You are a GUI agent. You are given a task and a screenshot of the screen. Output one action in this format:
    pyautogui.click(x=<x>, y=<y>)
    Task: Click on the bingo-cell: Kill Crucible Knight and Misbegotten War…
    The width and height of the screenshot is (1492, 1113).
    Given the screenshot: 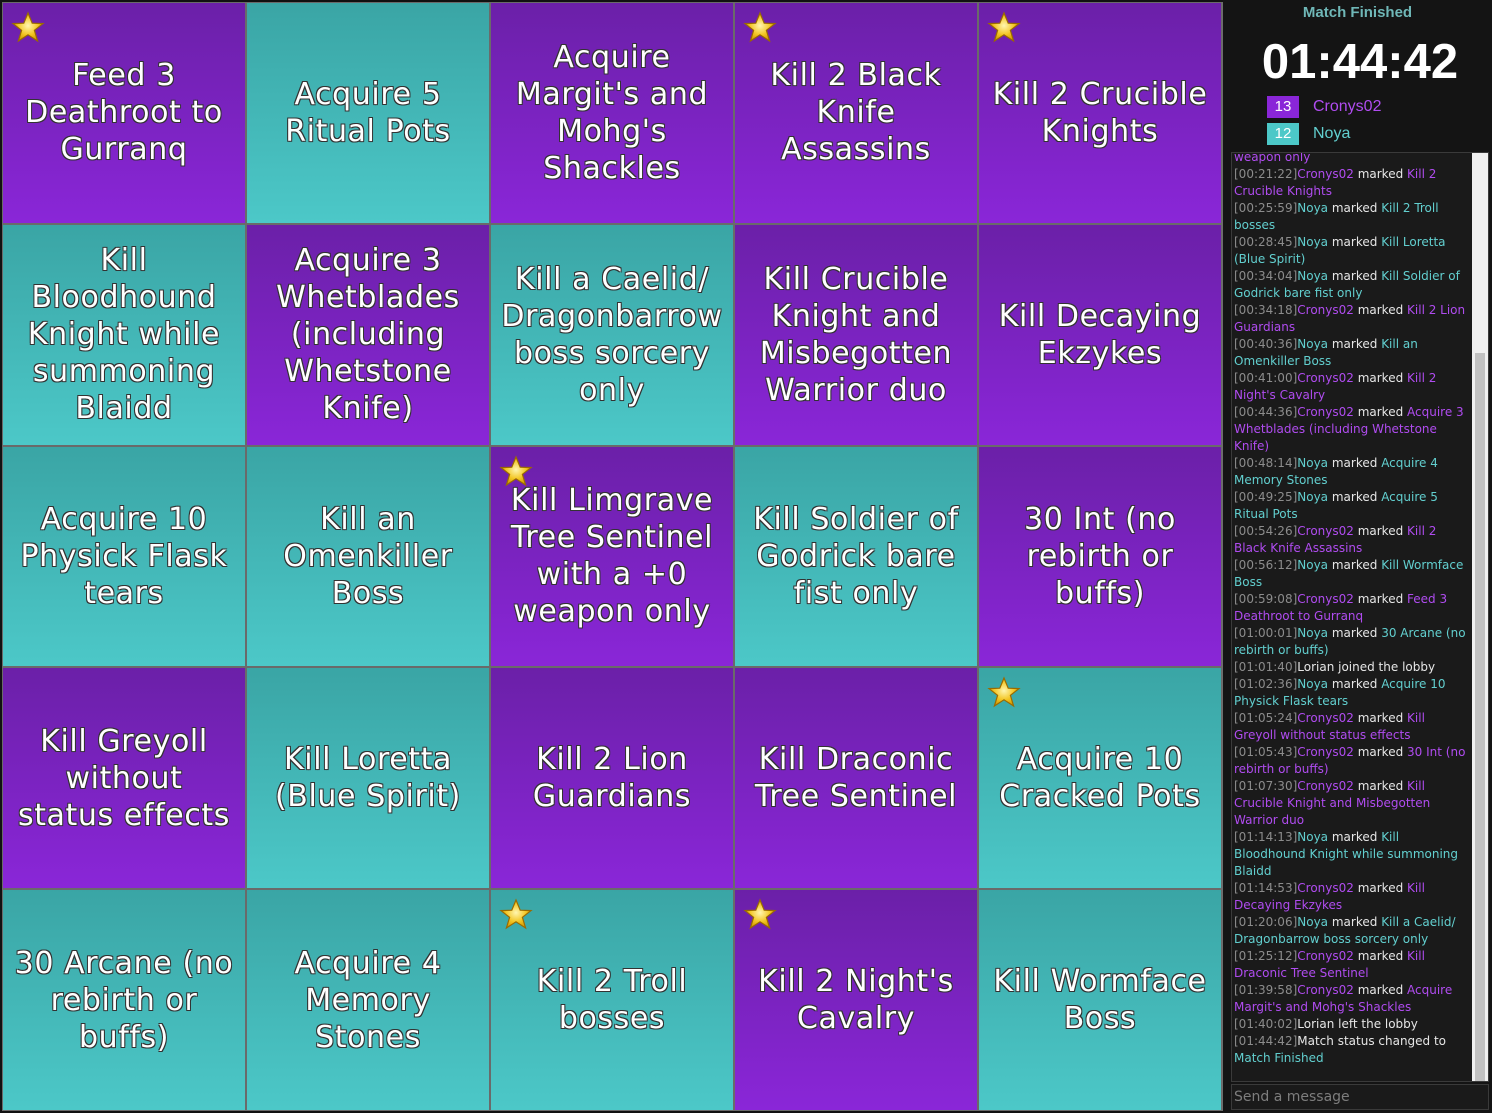 What is the action you would take?
    pyautogui.click(x=856, y=334)
    